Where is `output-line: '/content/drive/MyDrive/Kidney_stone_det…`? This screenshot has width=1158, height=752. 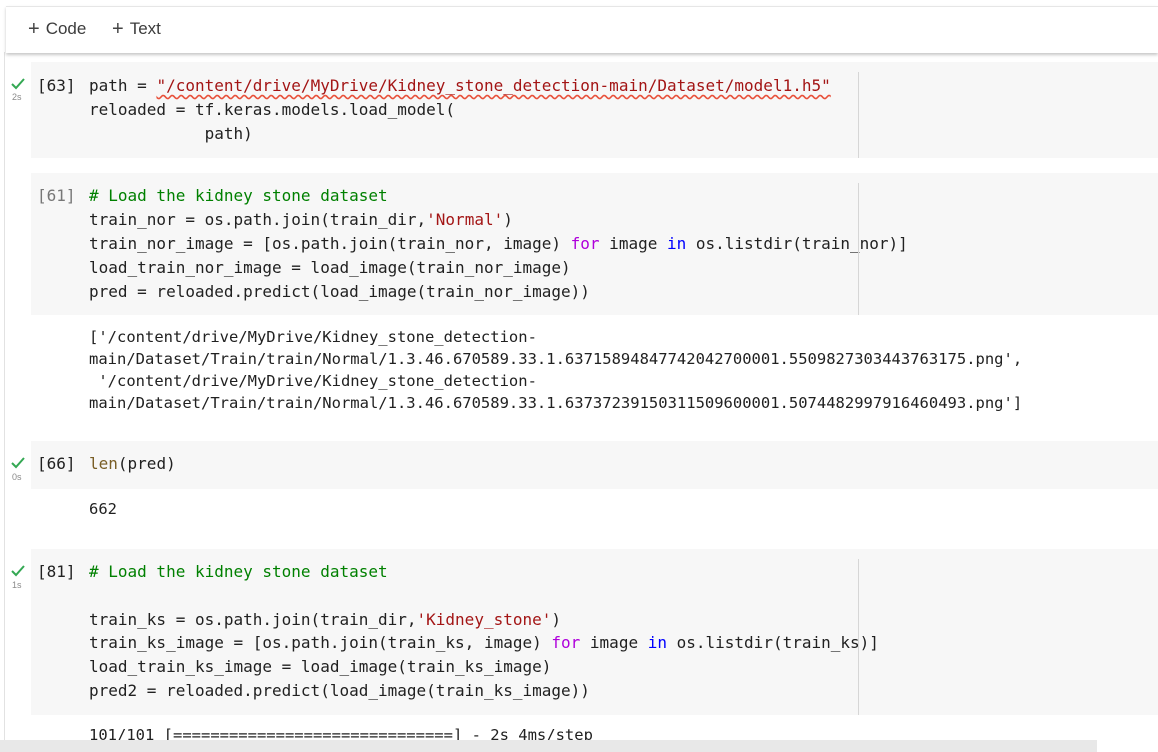 output-line: '/content/drive/MyDrive/Kidney_stone_det… is located at coordinates (313, 381).